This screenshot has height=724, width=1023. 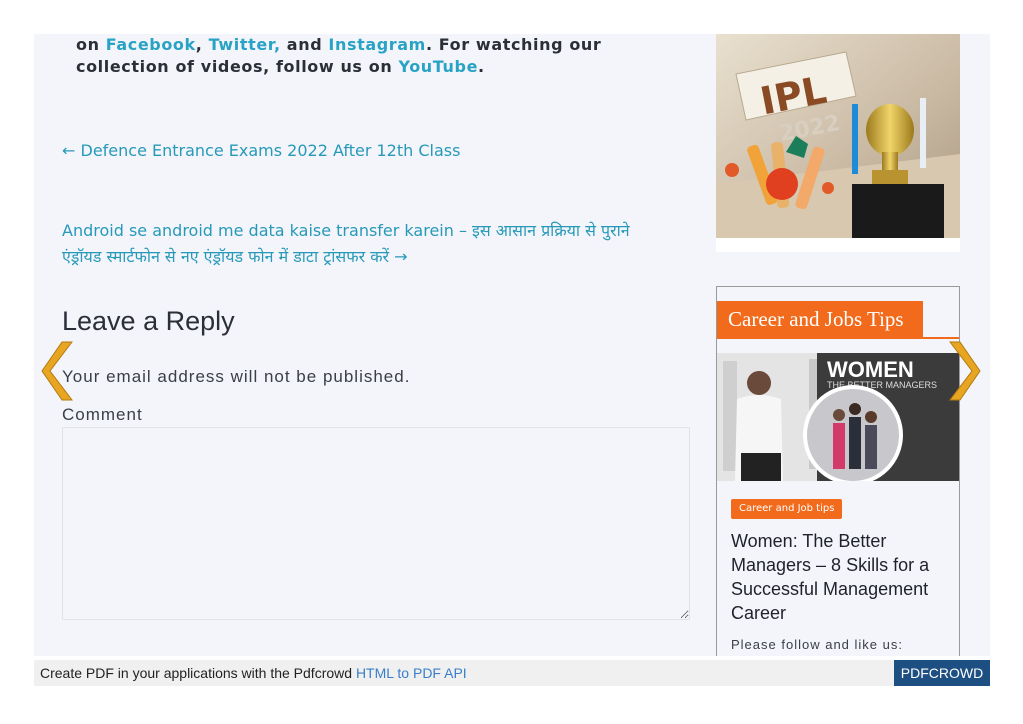 What do you see at coordinates (942, 673) in the screenshot?
I see `pdfcrowd-button: PDFCROWD` at bounding box center [942, 673].